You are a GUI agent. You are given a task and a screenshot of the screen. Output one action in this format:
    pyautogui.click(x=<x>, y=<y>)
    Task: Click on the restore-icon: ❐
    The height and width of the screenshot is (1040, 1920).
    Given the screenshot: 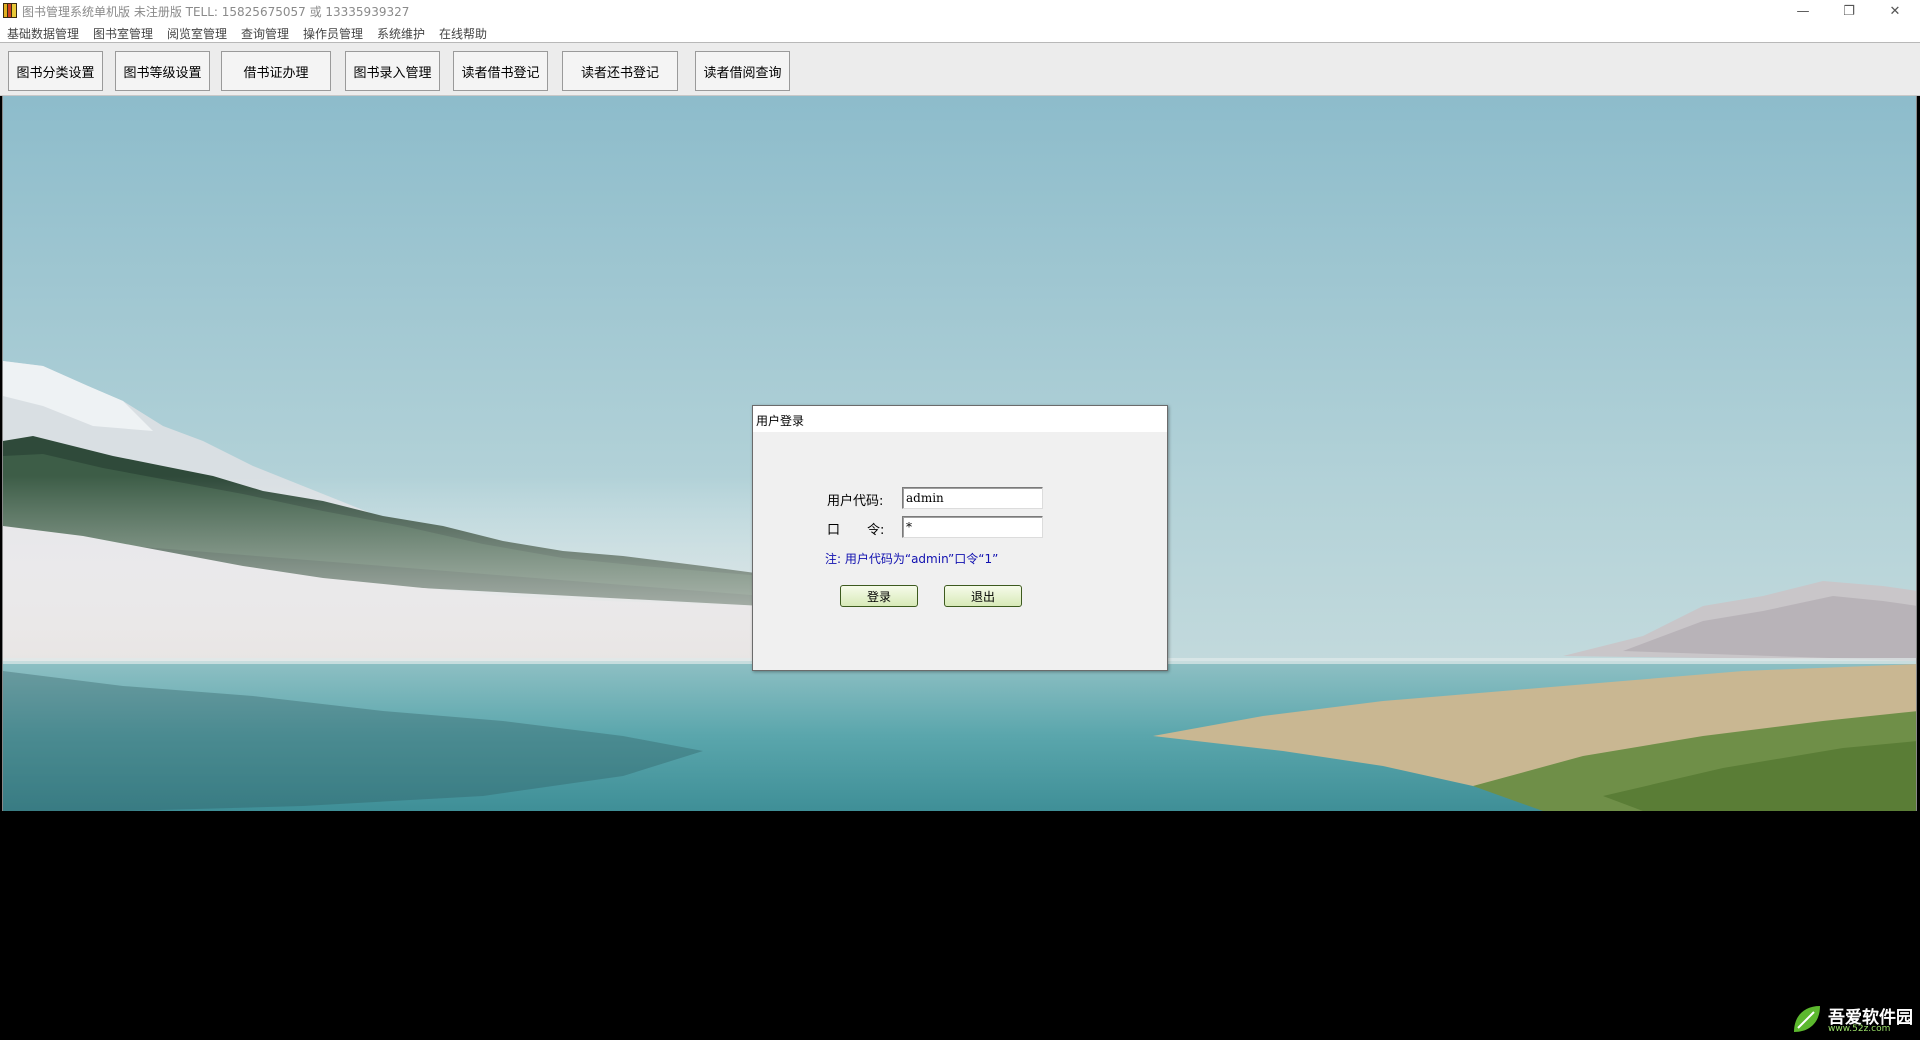 What is the action you would take?
    pyautogui.click(x=1849, y=11)
    